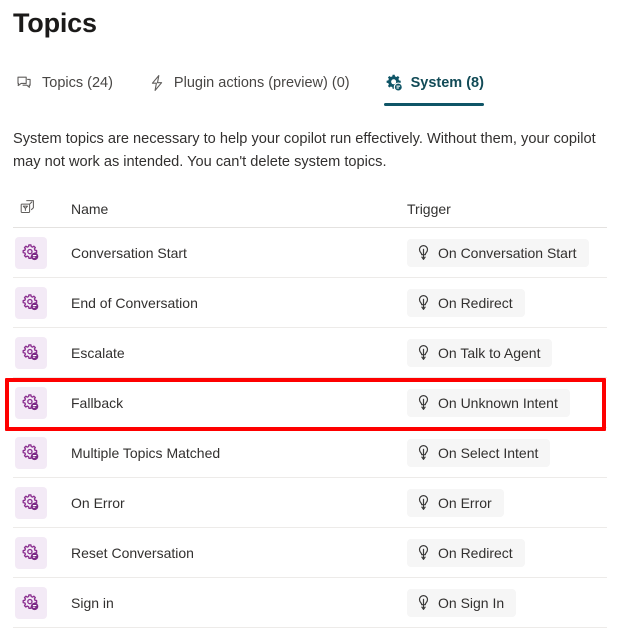 The width and height of the screenshot is (620, 629). What do you see at coordinates (42, 208) in the screenshot?
I see `column-header-icon` at bounding box center [42, 208].